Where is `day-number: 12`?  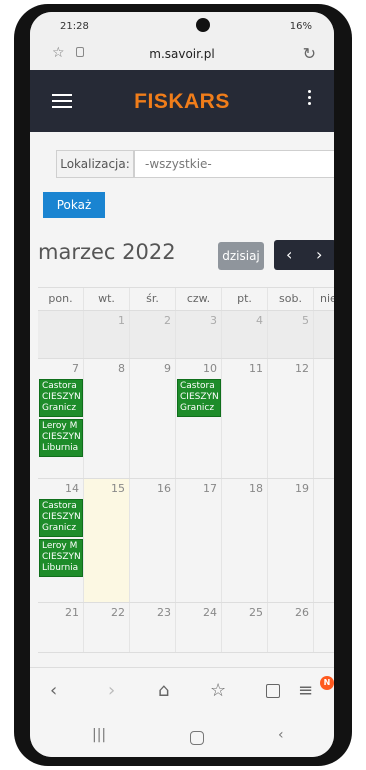 day-number: 12 is located at coordinates (302, 368).